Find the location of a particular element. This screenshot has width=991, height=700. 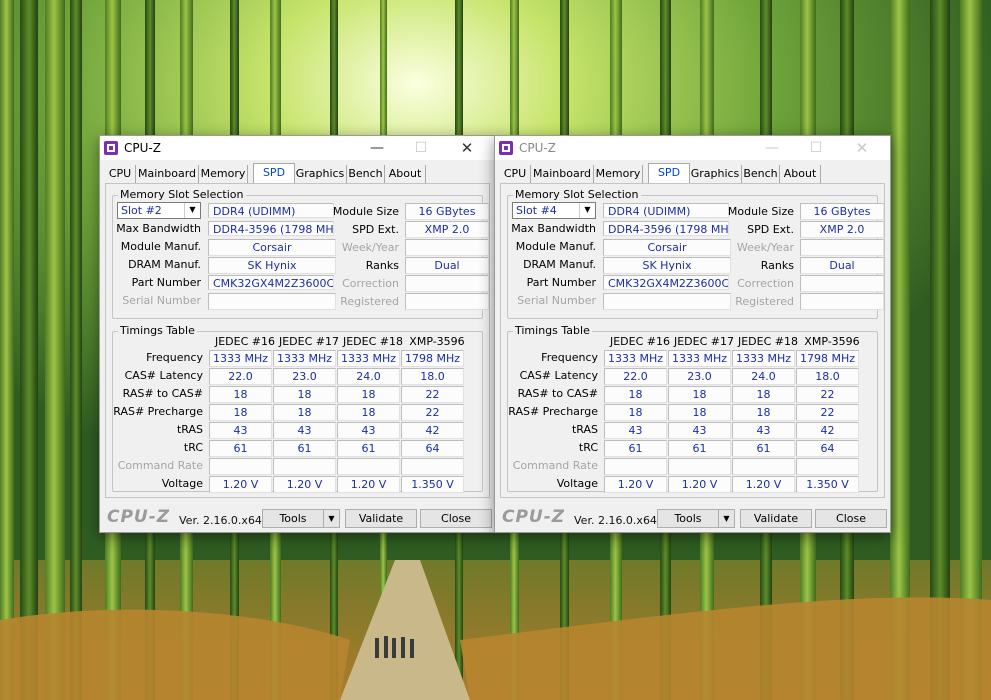

spd-ext-field: XMP 2.0 is located at coordinates (842, 229).